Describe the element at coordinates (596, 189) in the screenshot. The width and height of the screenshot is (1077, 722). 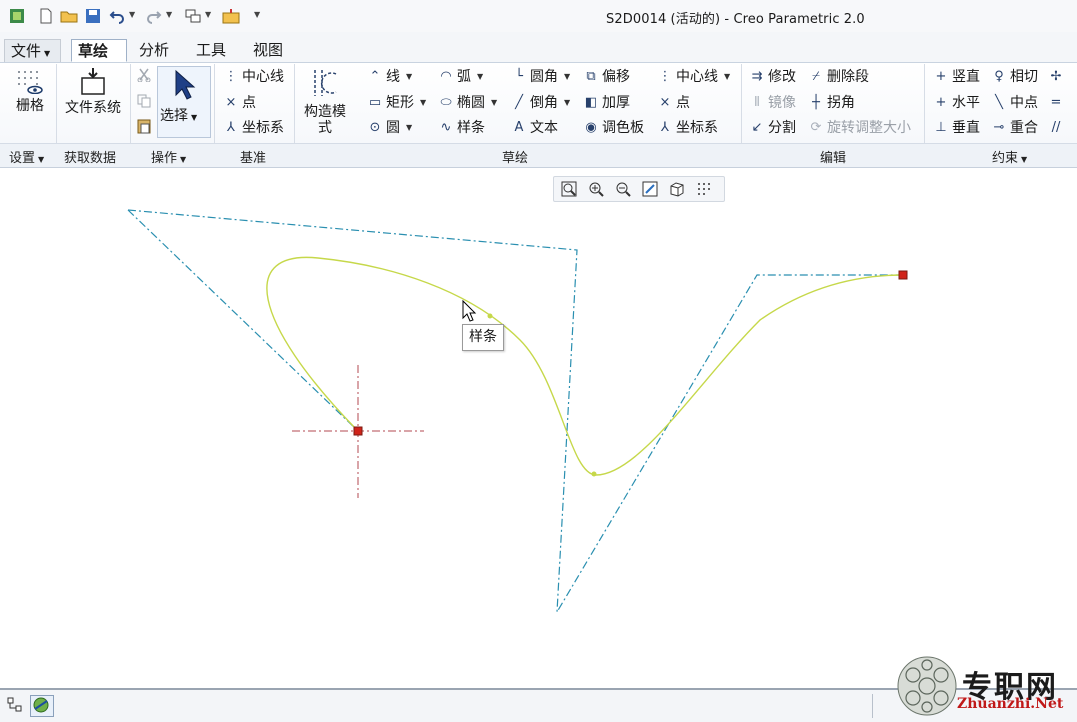
I see `zoom-in-icon` at that location.